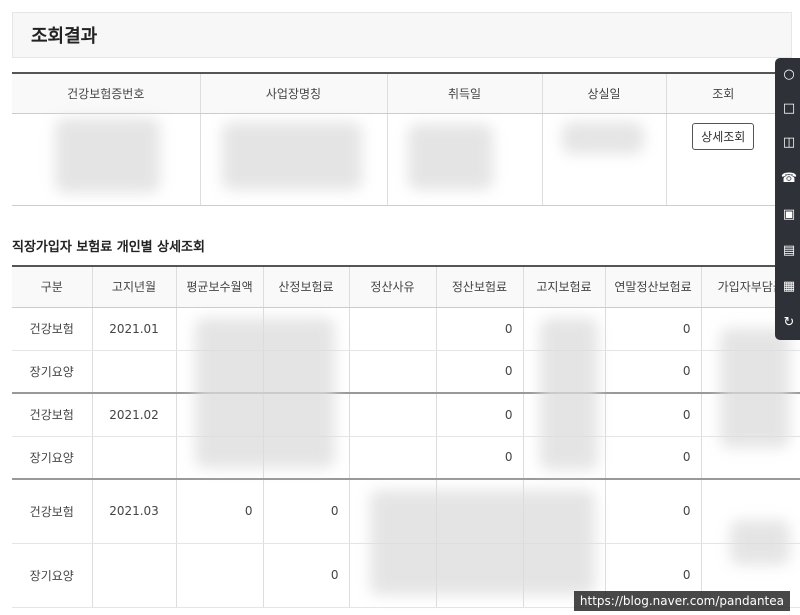  I want to click on cell-avg-salary, so click(219, 575).